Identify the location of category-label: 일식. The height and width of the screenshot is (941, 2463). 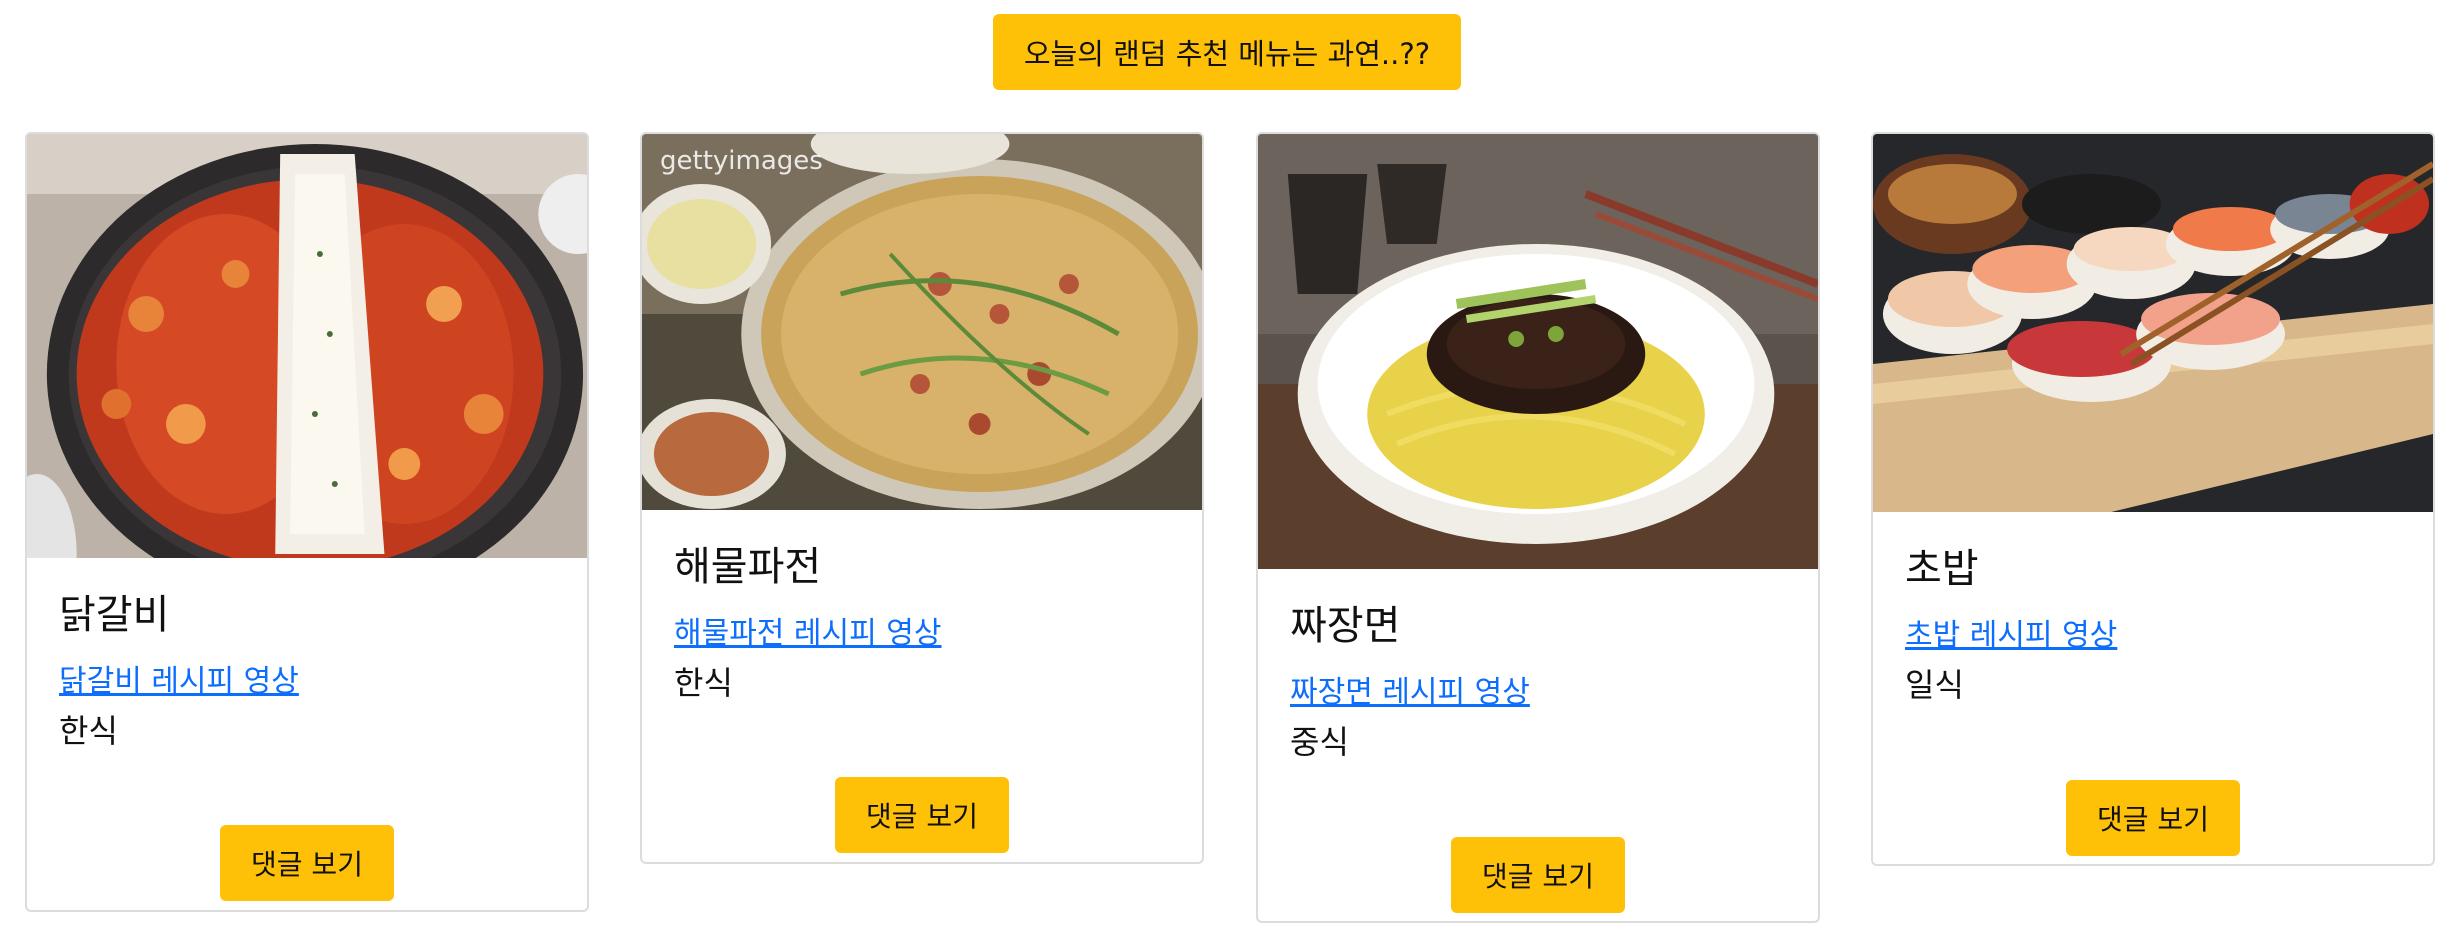
(1934, 685).